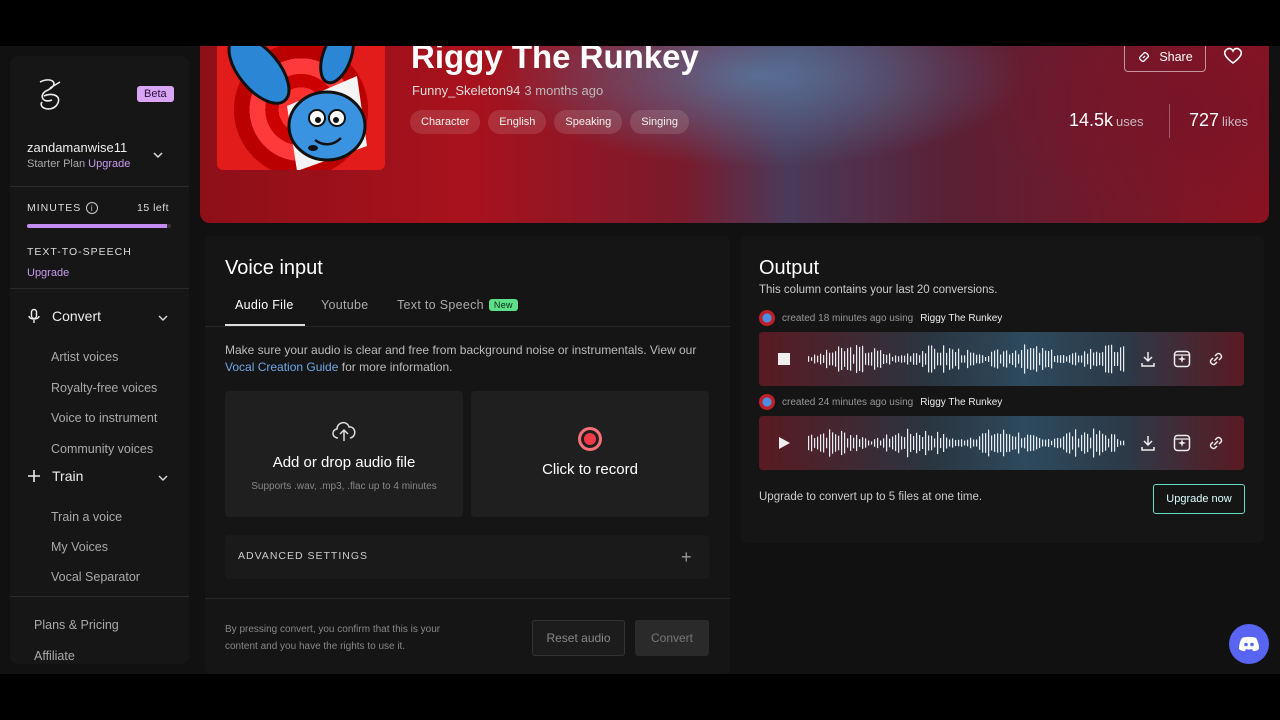  What do you see at coordinates (457, 305) in the screenshot?
I see `tab-text-to-speech: Text to Speech New` at bounding box center [457, 305].